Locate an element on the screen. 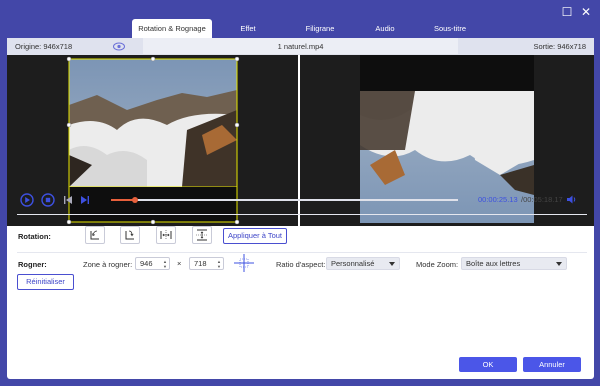 This screenshot has height=386, width=600. next-frame-icon is located at coordinates (85, 200).